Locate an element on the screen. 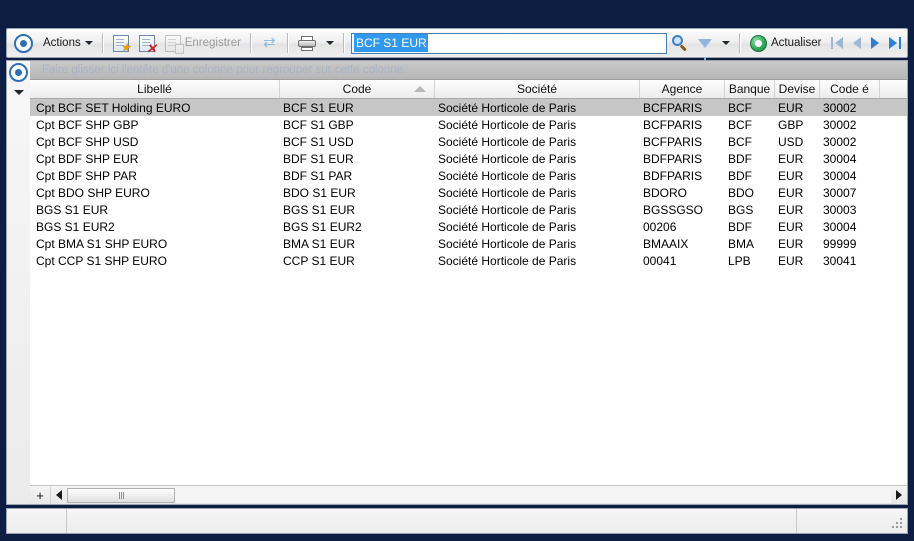  nav-last-bar is located at coordinates (900, 43).